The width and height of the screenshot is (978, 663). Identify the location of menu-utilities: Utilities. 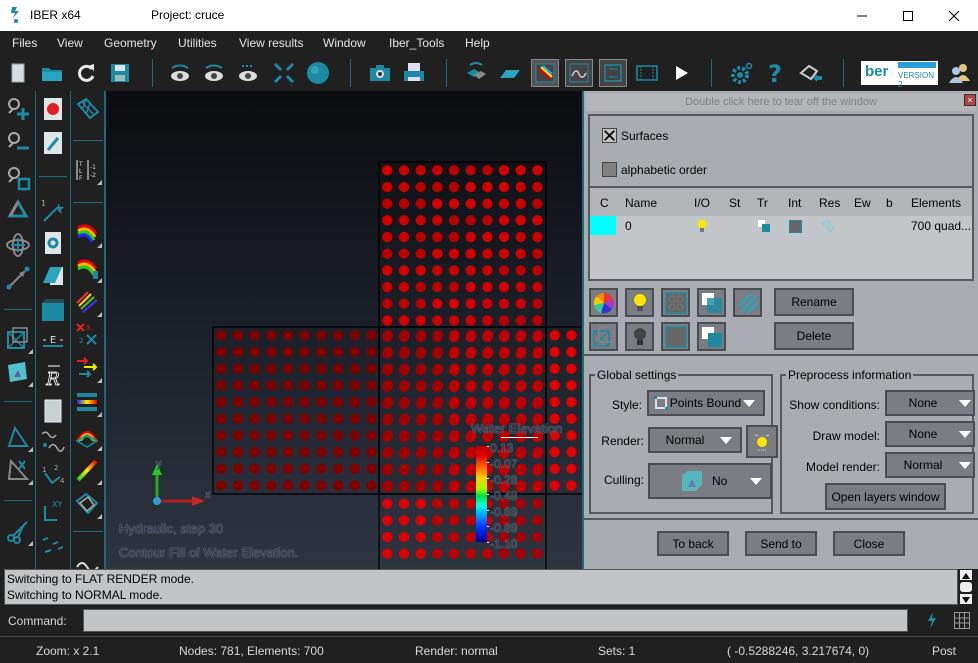
(197, 43).